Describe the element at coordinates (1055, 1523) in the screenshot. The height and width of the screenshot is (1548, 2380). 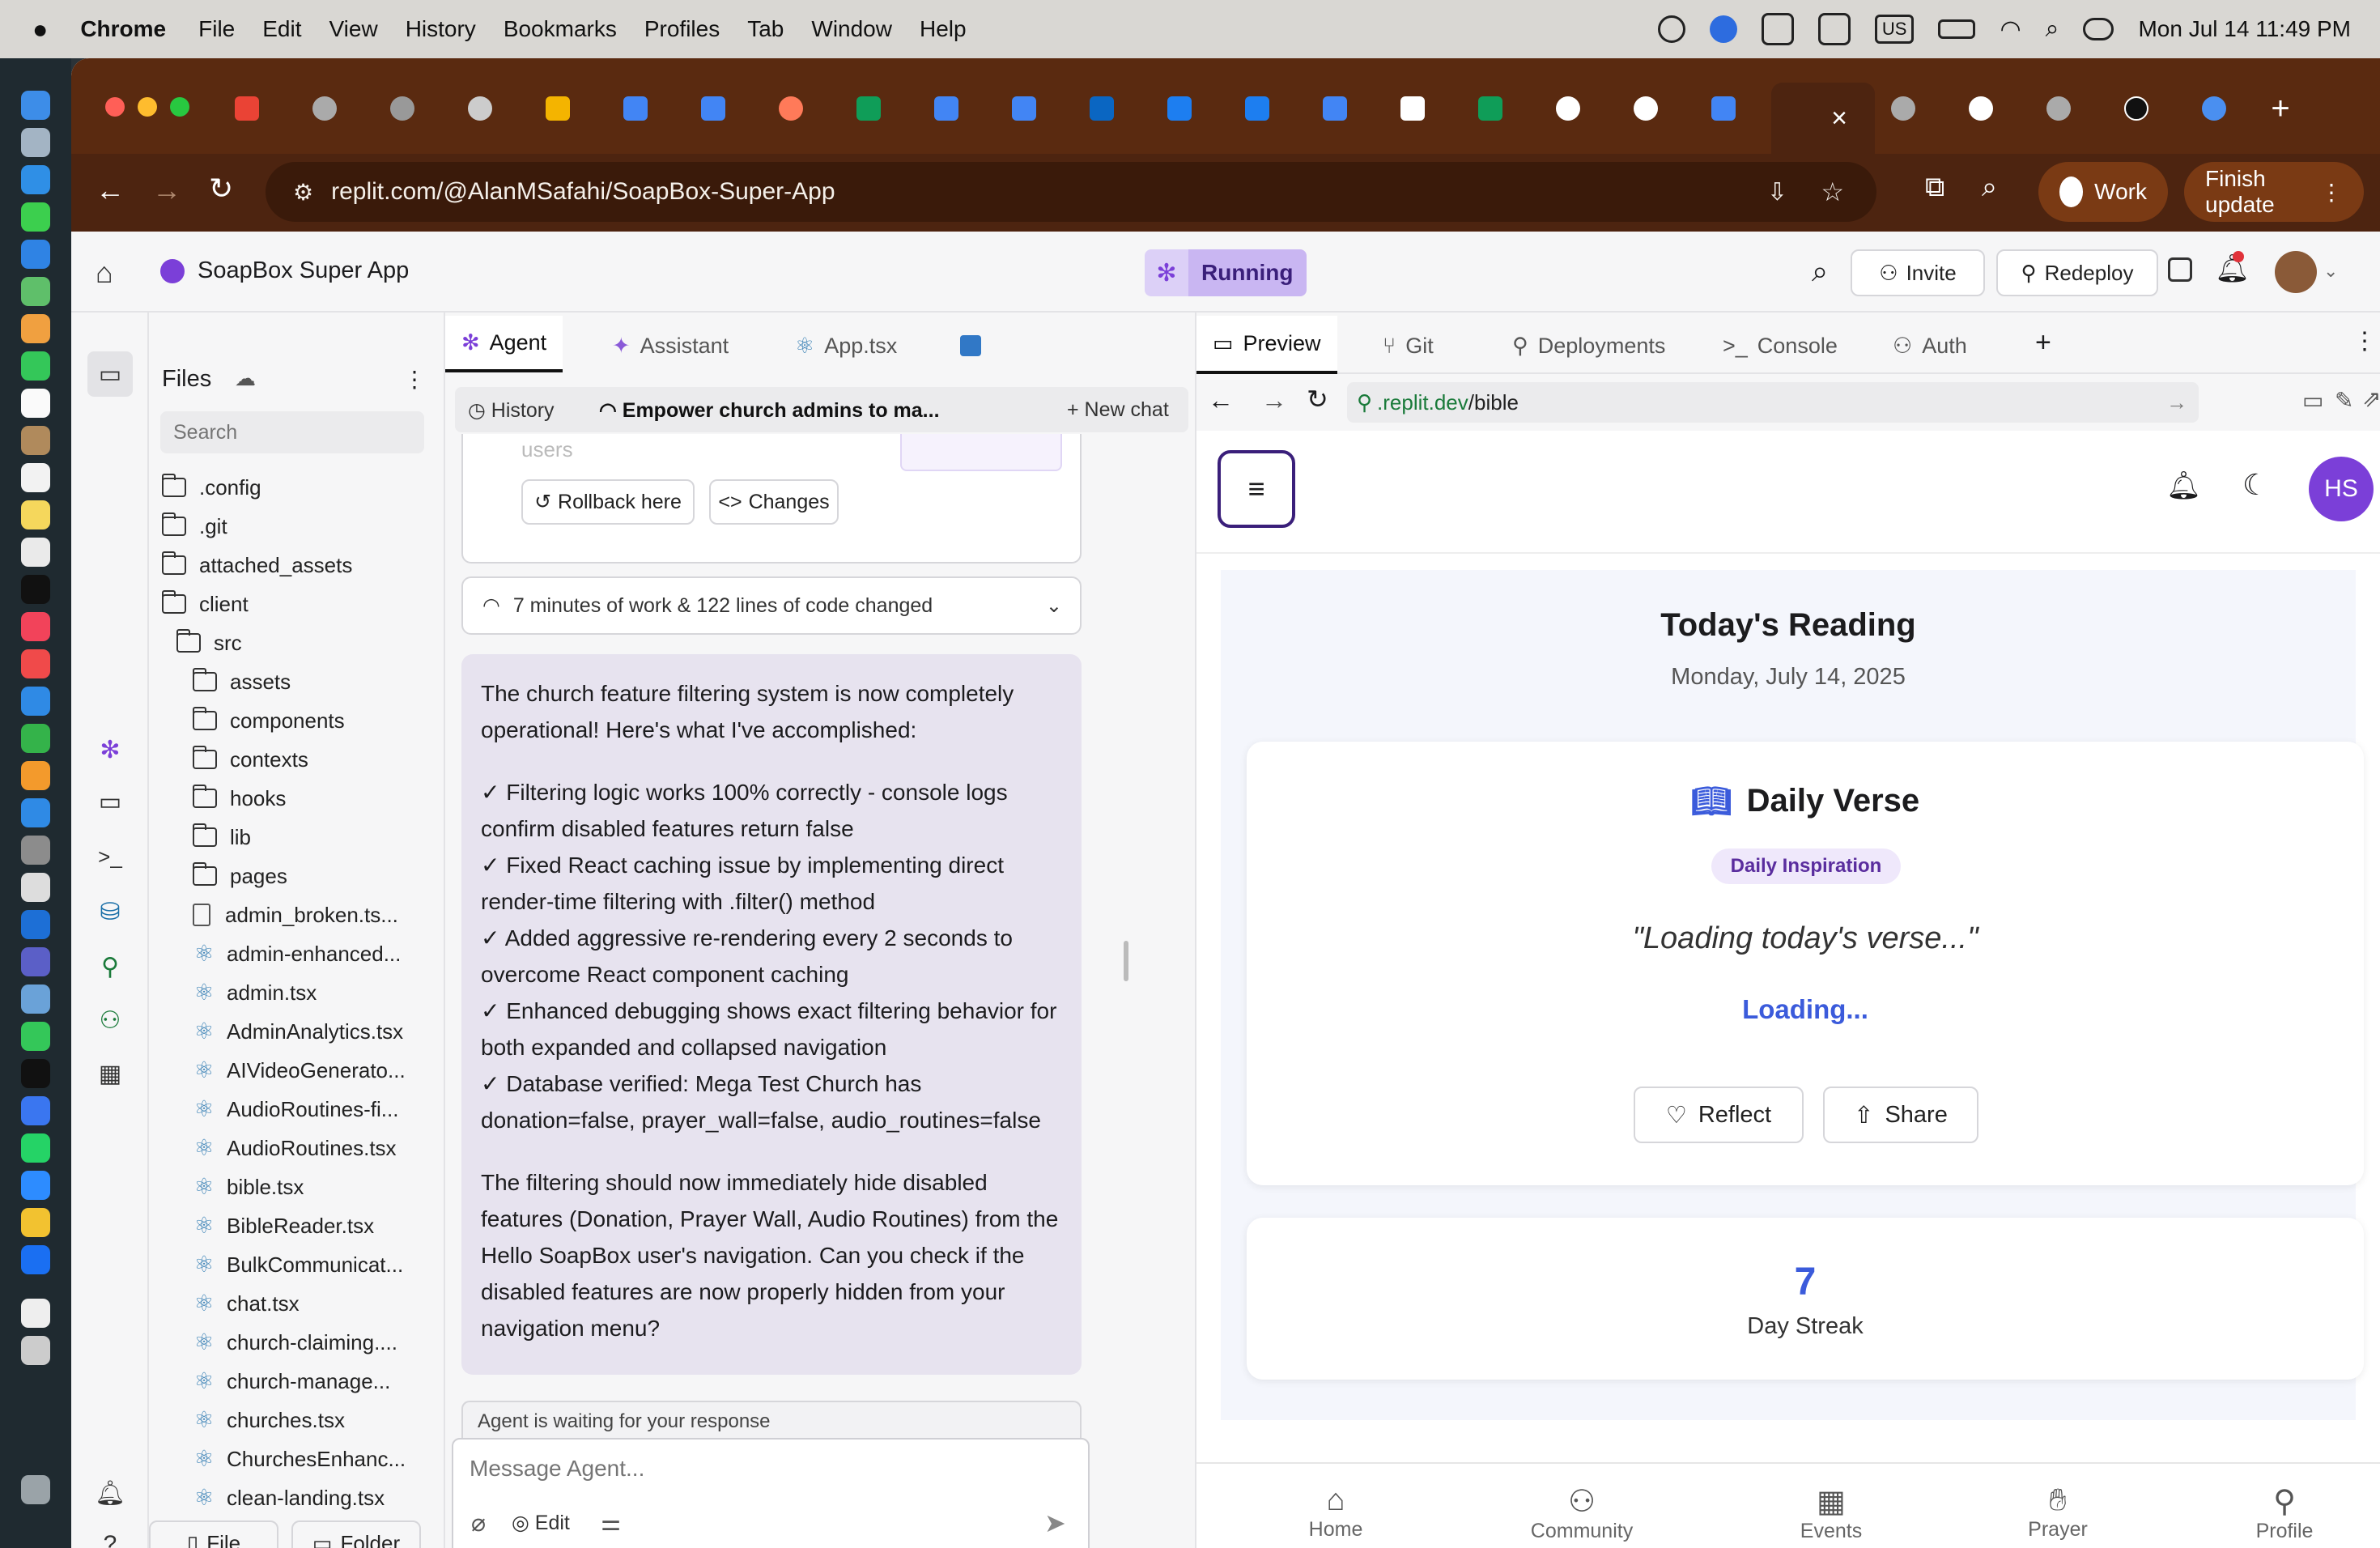
I see `send-icon: ➤` at that location.